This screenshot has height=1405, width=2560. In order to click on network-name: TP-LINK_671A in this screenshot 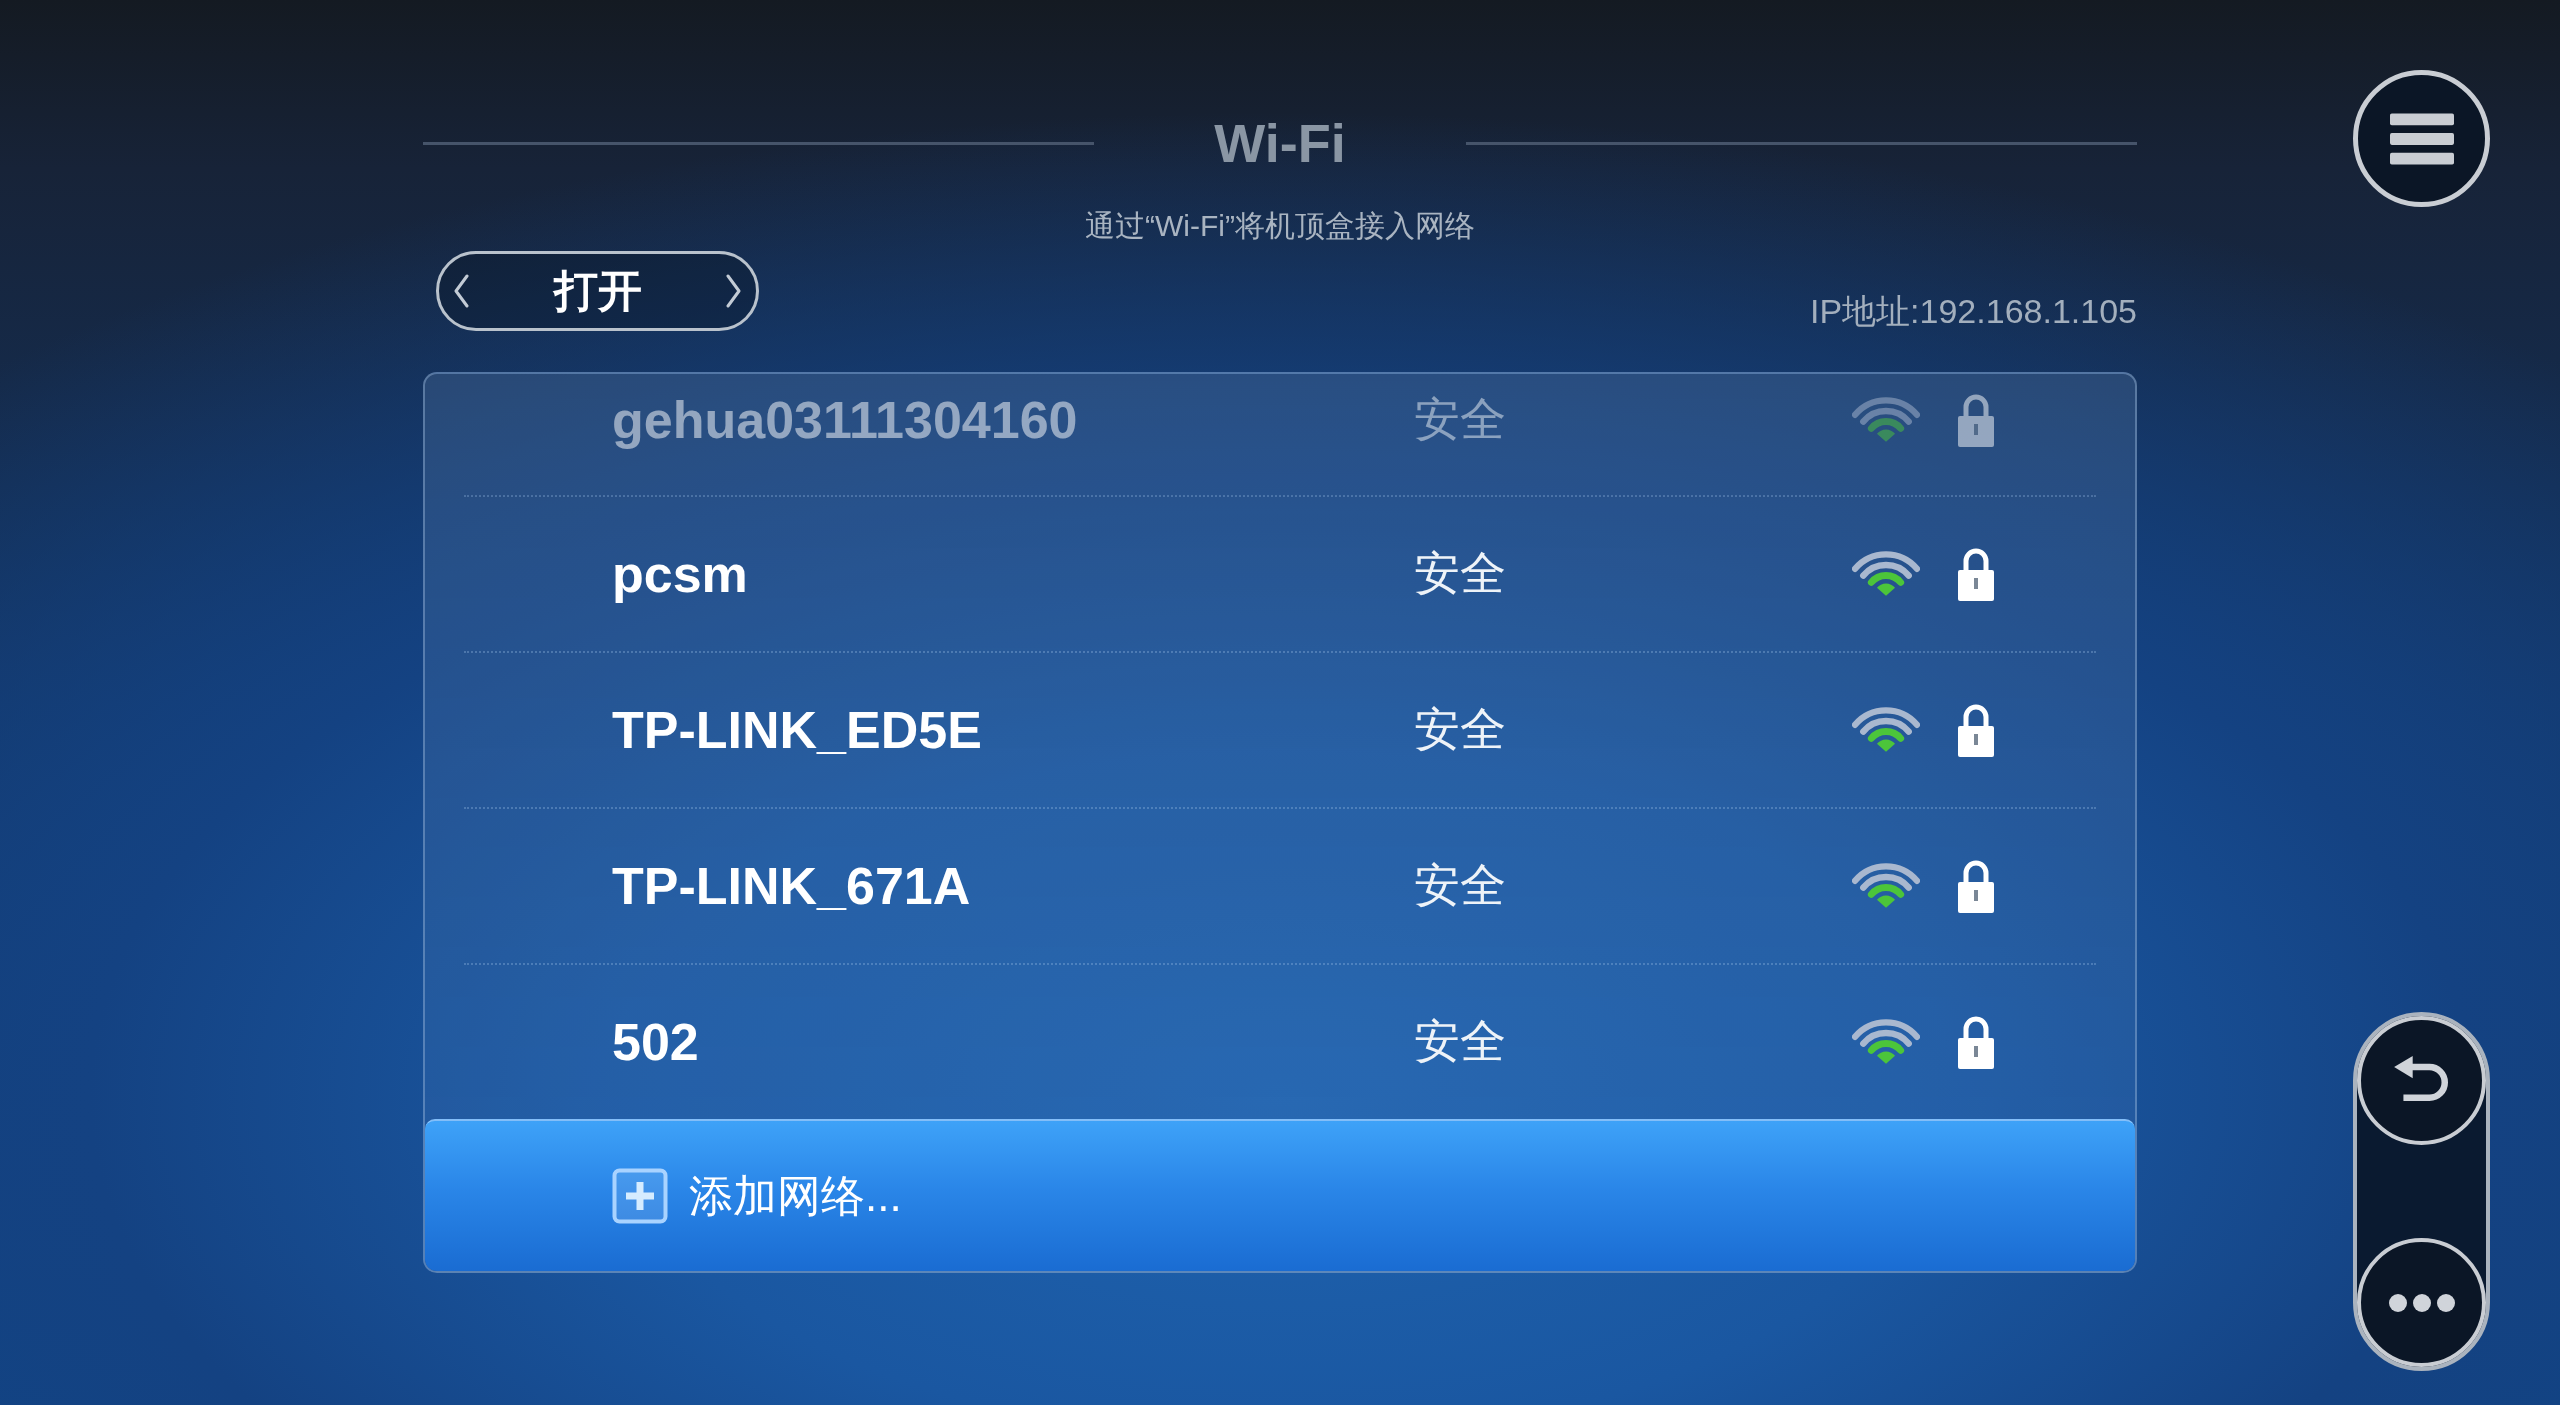, I will do `click(792, 886)`.